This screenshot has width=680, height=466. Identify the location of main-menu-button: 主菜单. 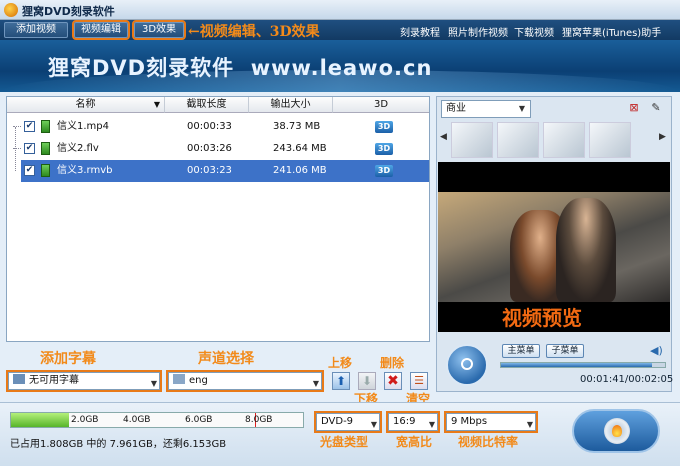
(521, 351).